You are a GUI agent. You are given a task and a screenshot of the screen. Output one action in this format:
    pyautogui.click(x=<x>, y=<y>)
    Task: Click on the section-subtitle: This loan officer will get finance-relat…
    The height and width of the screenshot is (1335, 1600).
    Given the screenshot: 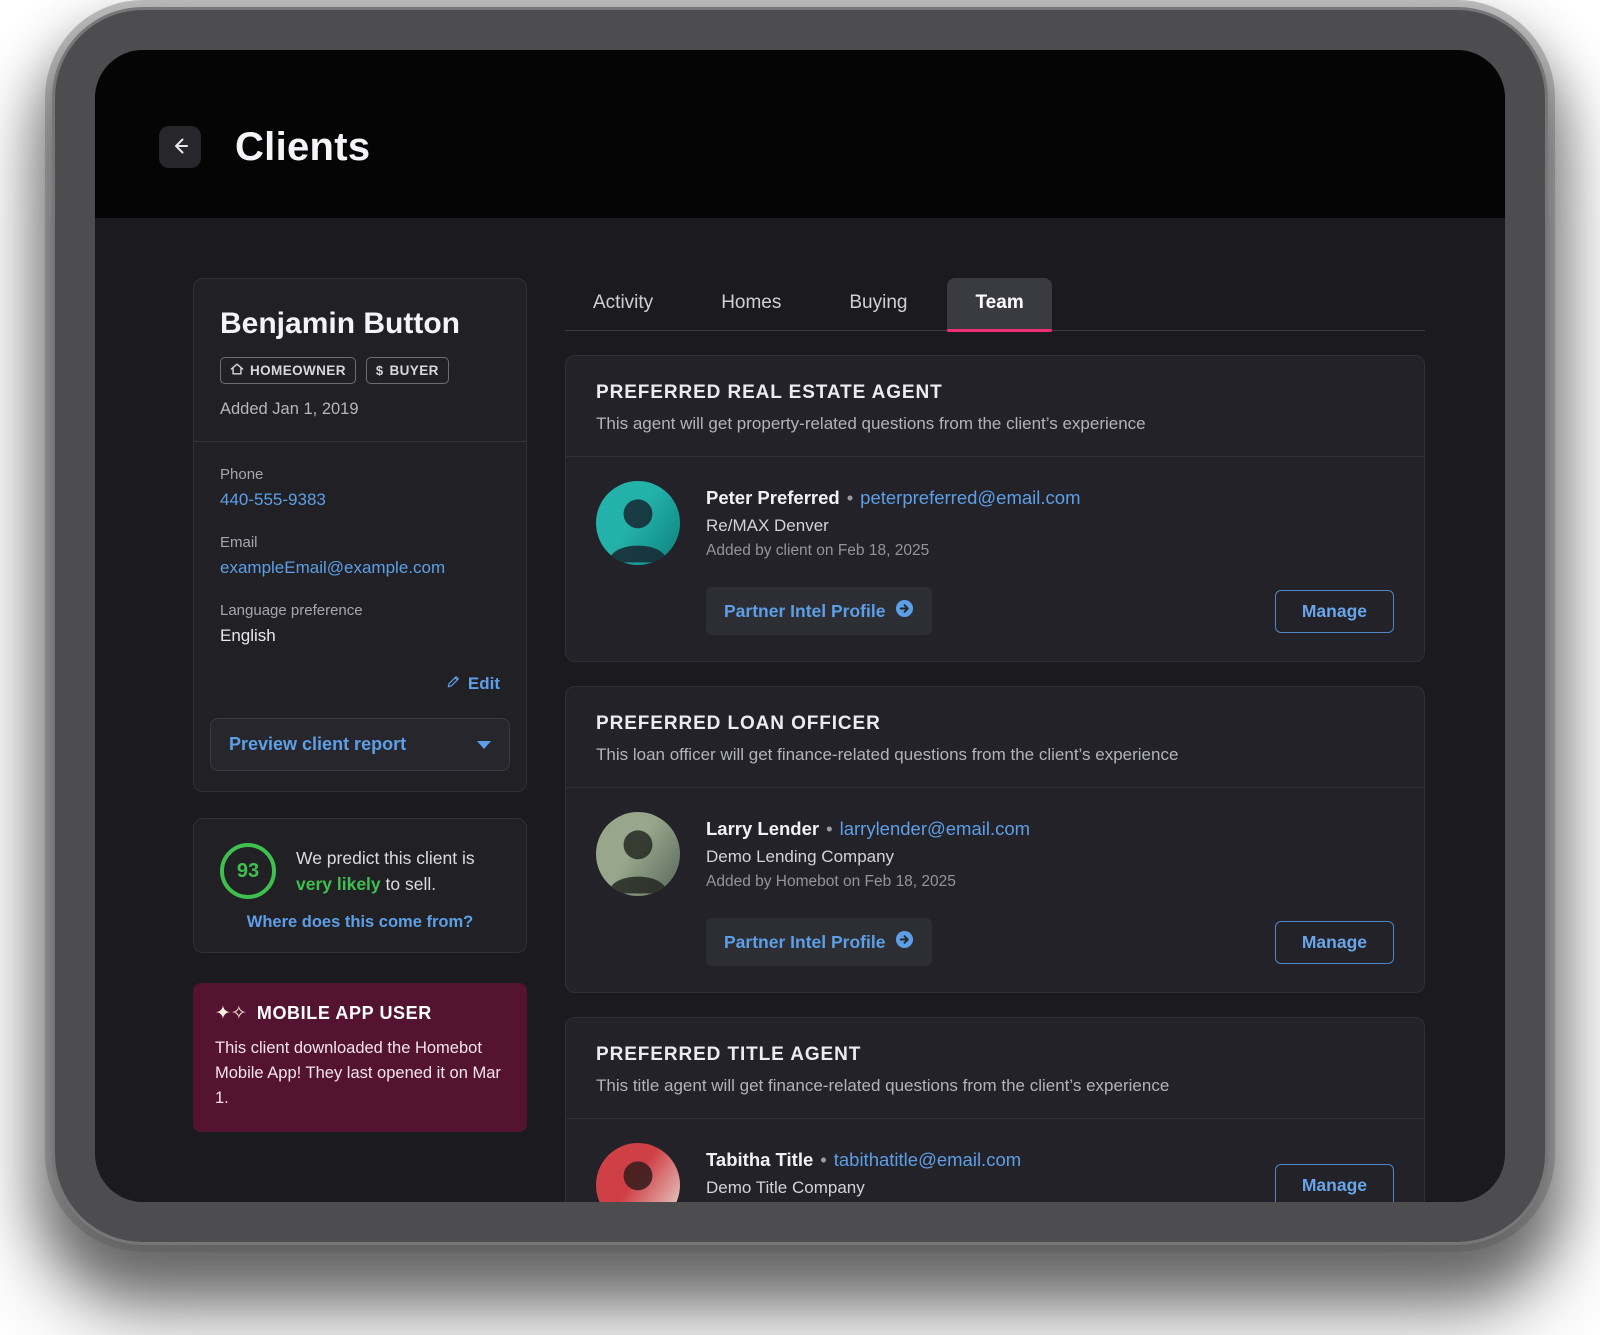 What is the action you would take?
    pyautogui.click(x=887, y=754)
    